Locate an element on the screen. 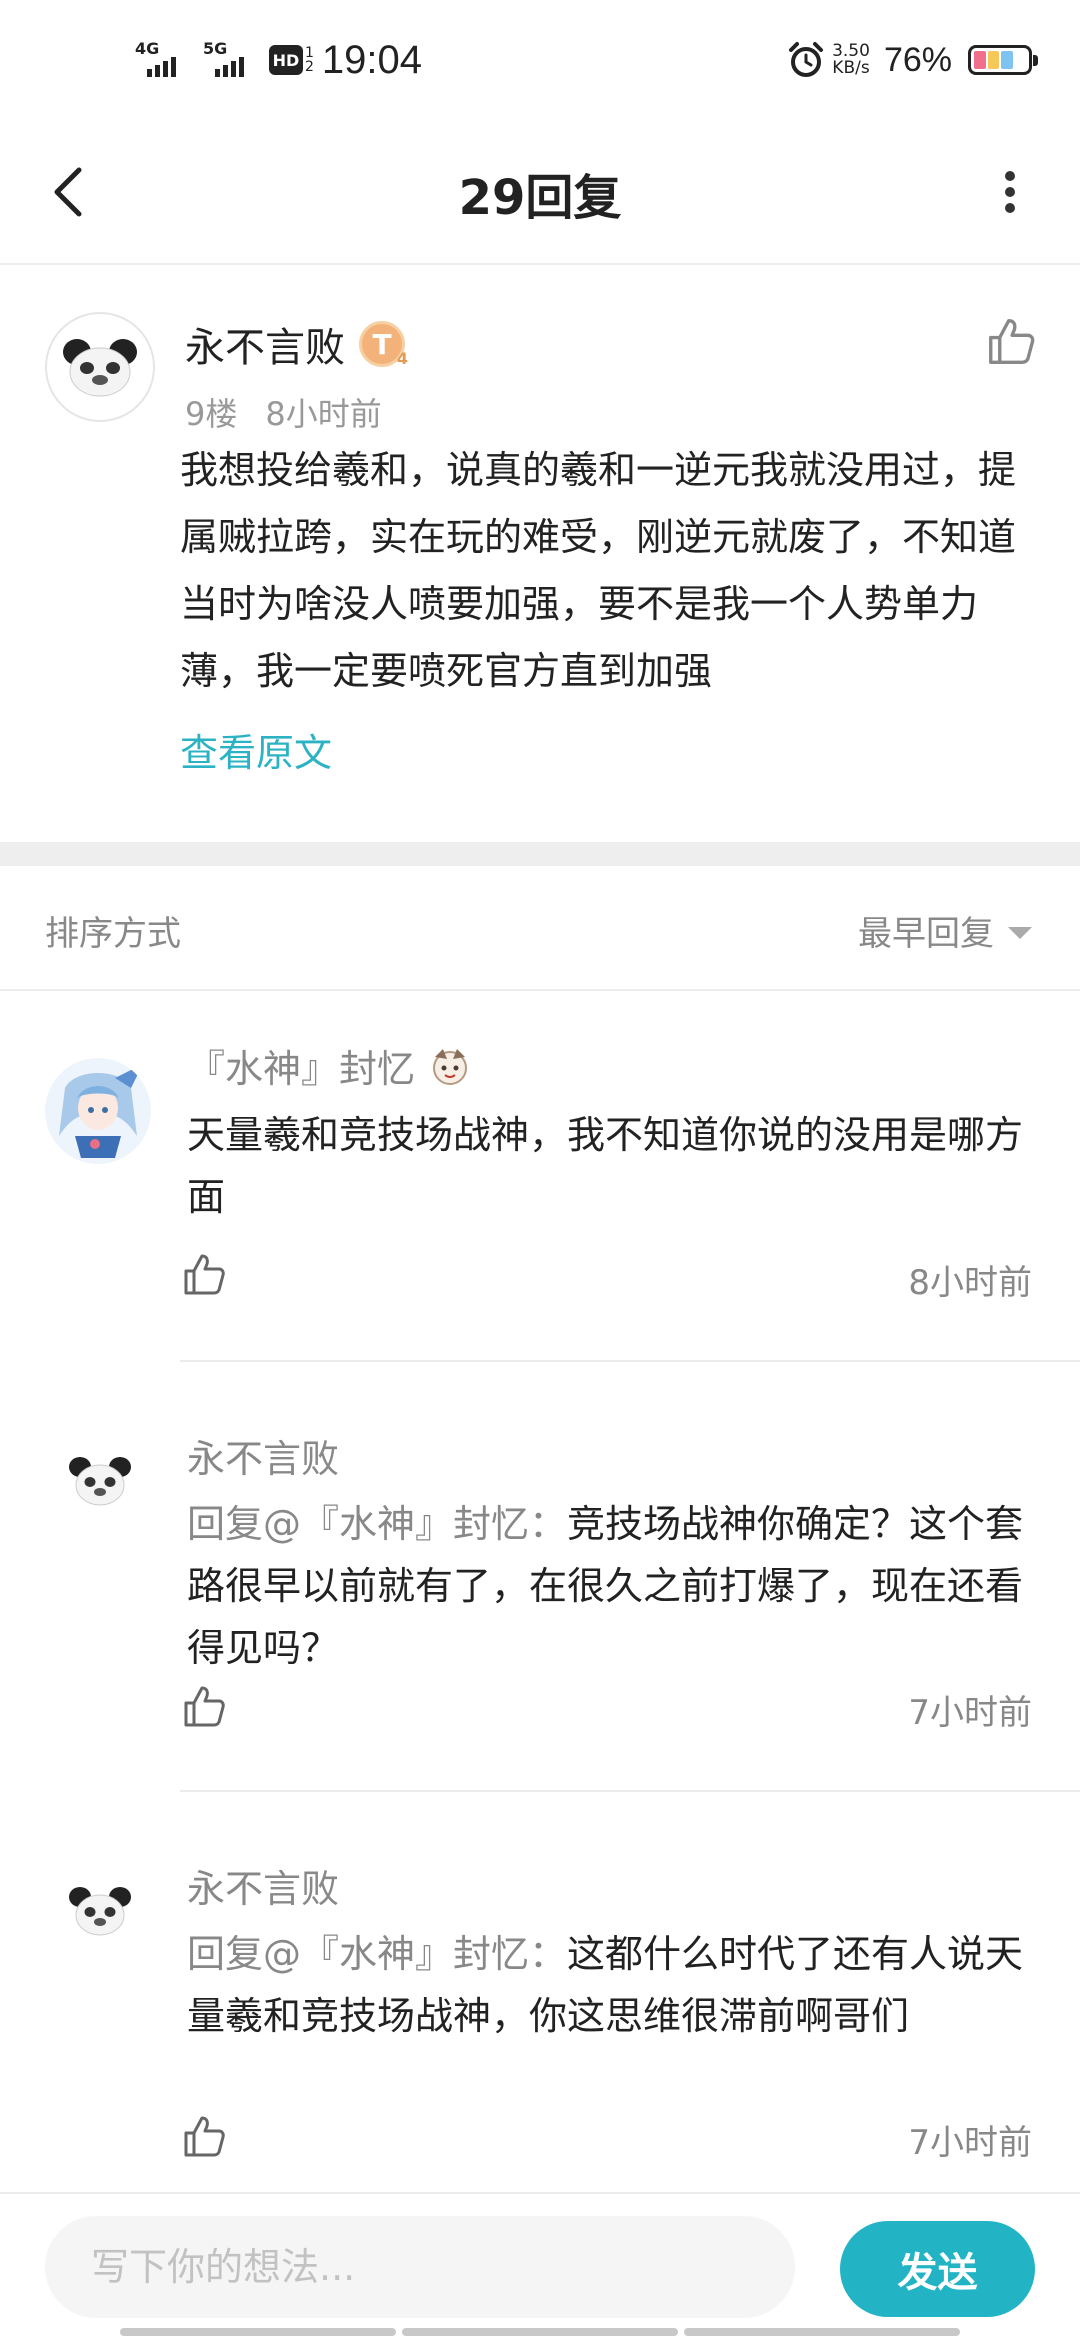 The image size is (1080, 2340). reply-content: 天量羲和竞技场战神，我不知道你说的没用是哪方面 is located at coordinates (612, 1166).